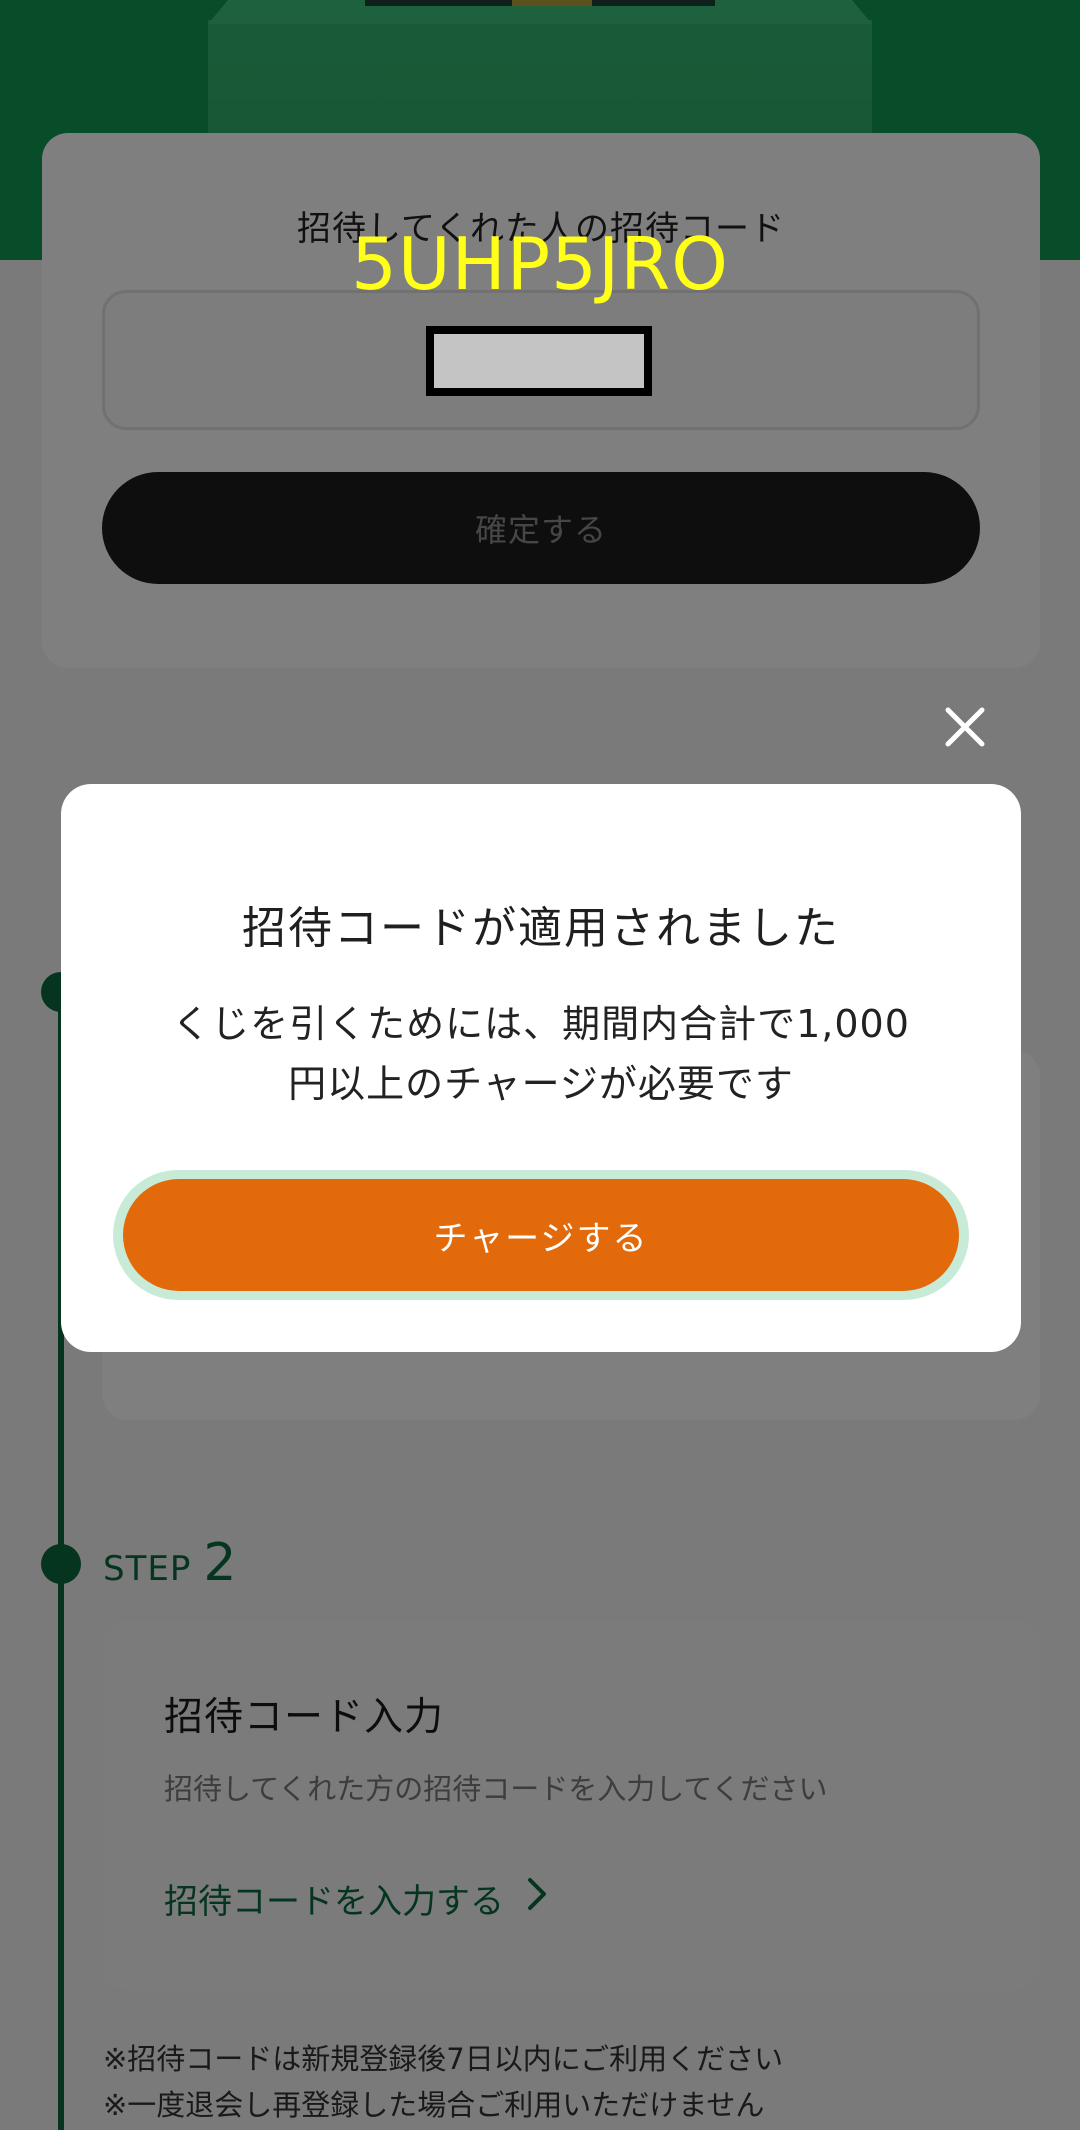 The height and width of the screenshot is (2130, 1080). I want to click on close-icon, so click(965, 727).